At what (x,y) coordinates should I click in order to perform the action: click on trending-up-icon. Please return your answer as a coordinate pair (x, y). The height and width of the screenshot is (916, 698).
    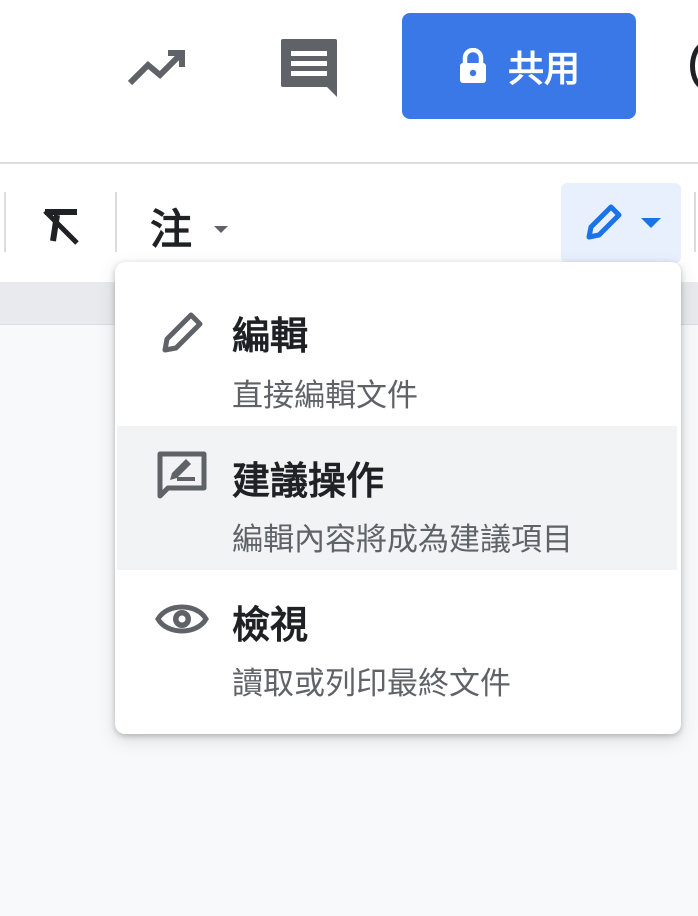
    Looking at the image, I should click on (156, 68).